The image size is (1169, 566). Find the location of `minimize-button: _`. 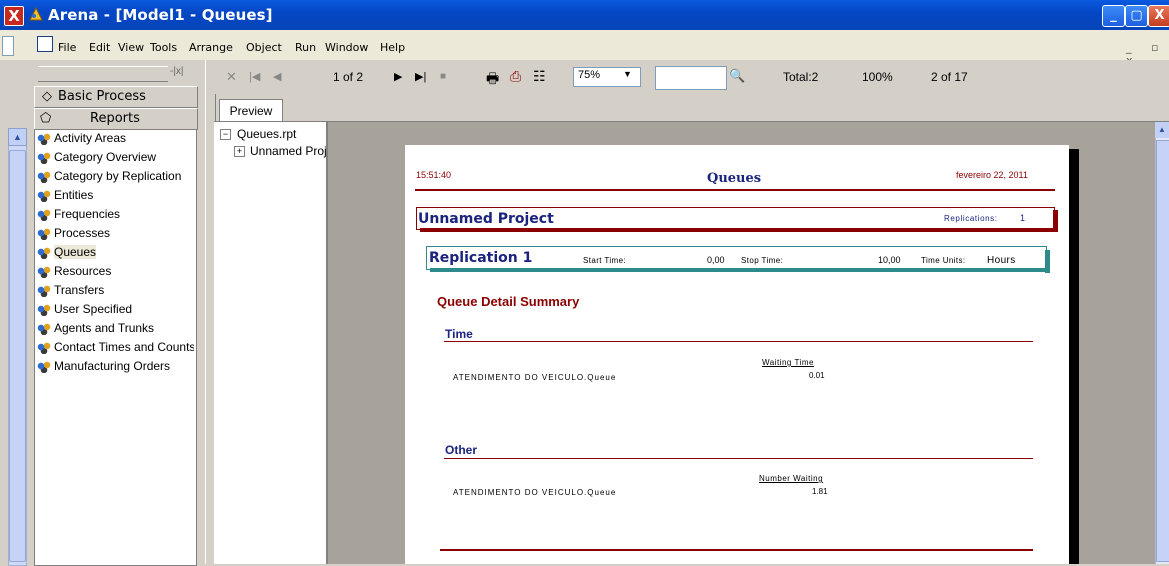

minimize-button: _ is located at coordinates (1113, 16).